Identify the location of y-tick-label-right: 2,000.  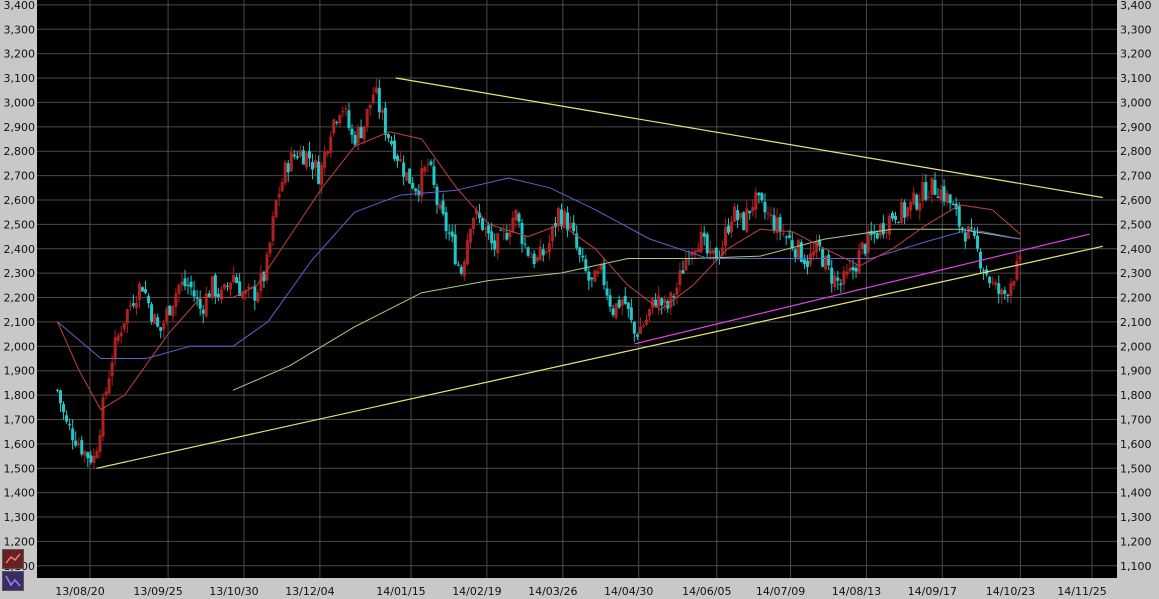
(1136, 346).